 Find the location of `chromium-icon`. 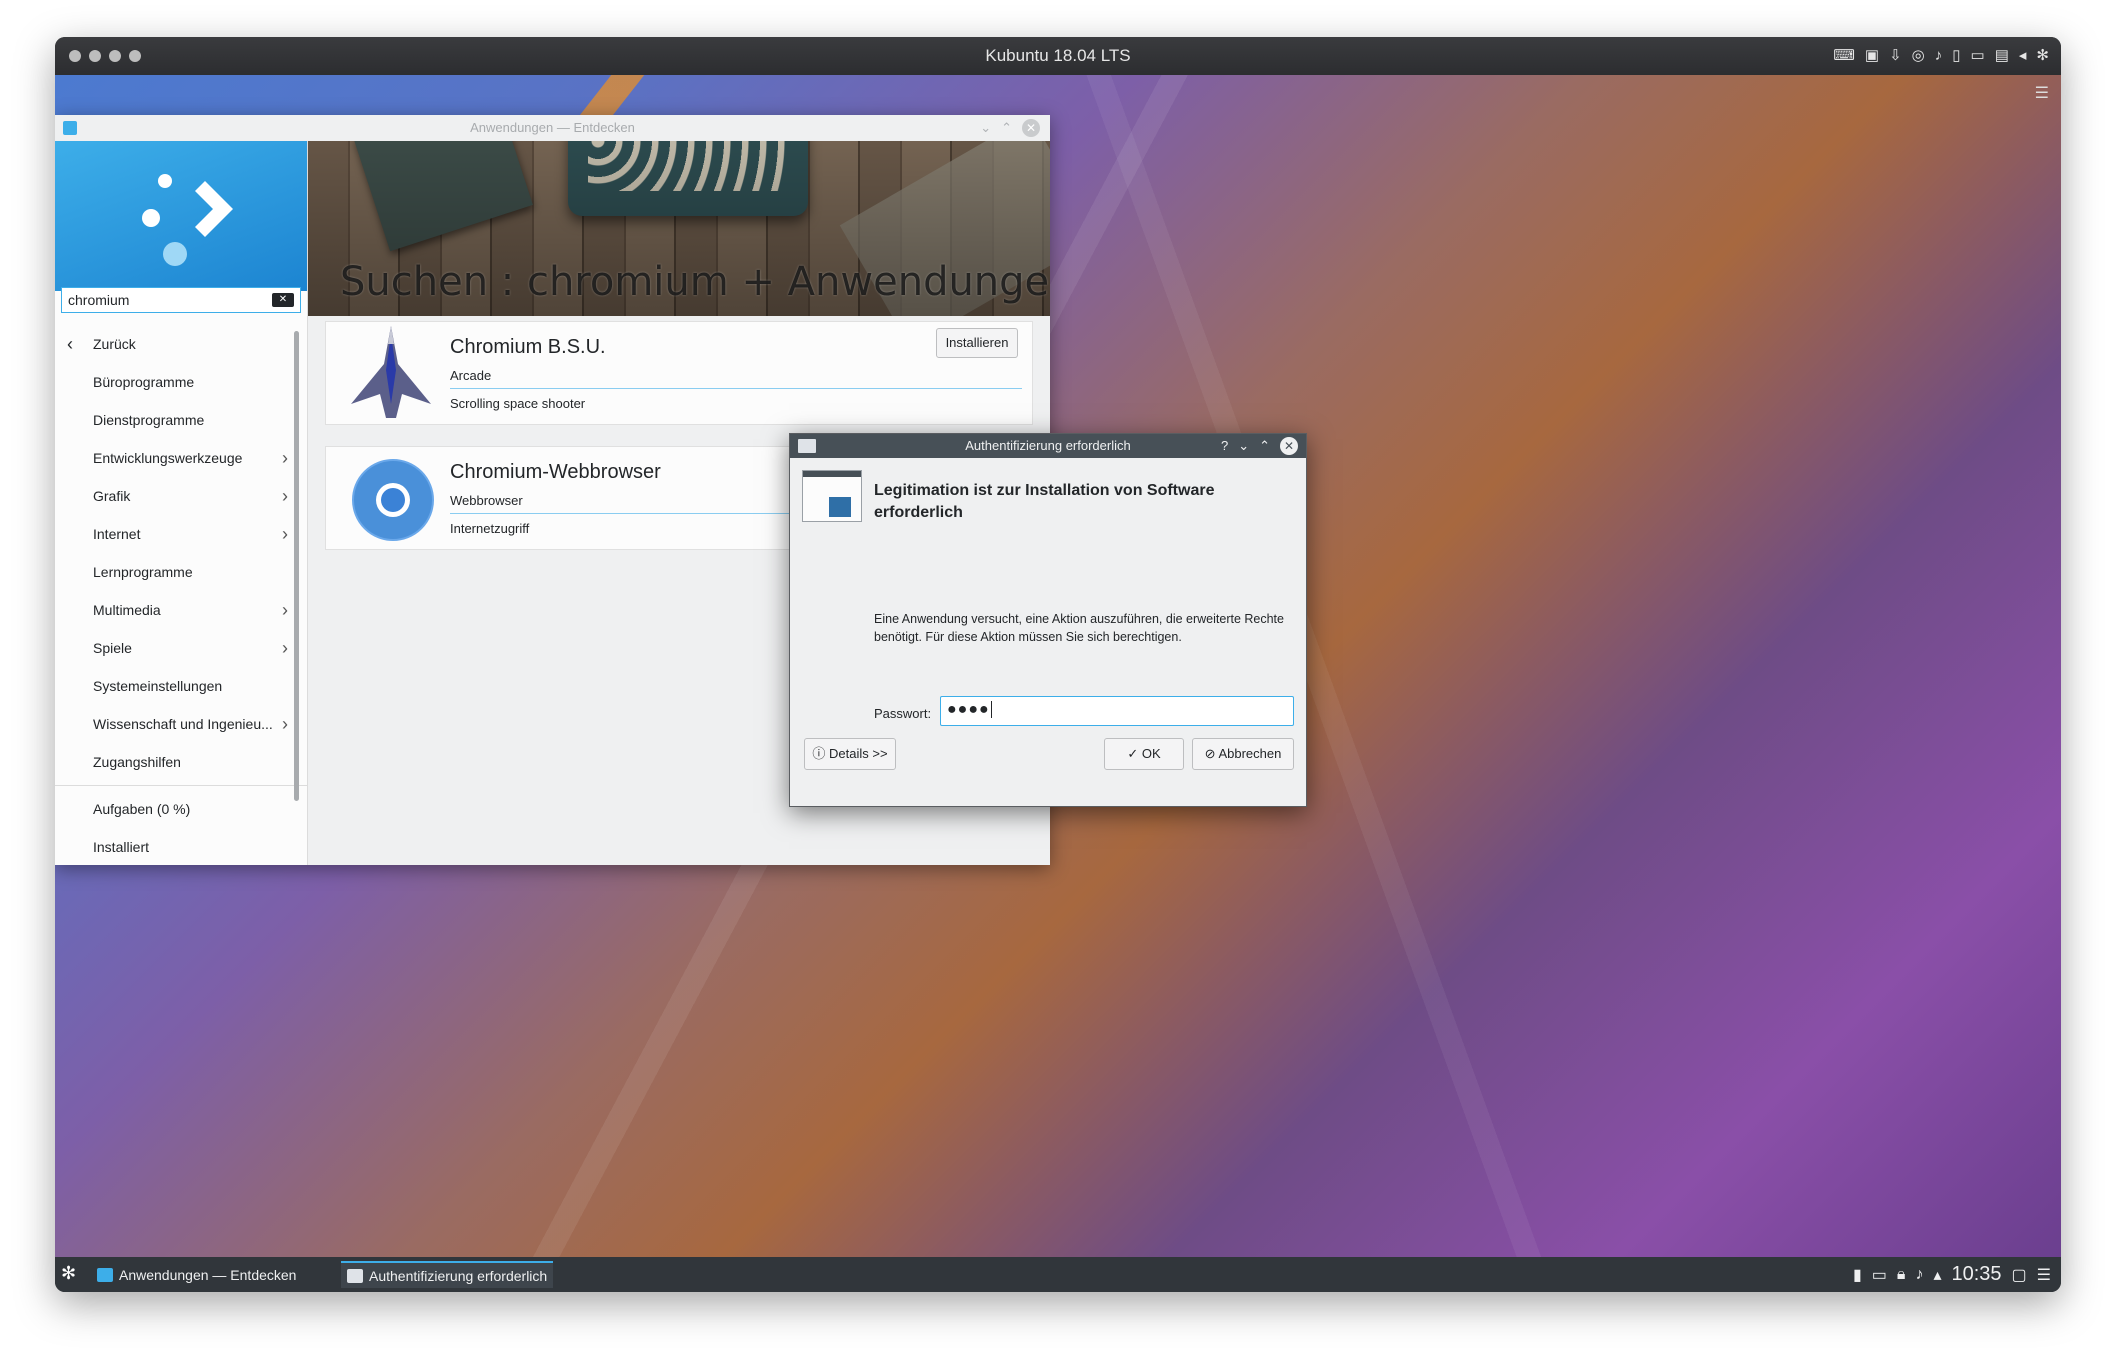

chromium-icon is located at coordinates (393, 500).